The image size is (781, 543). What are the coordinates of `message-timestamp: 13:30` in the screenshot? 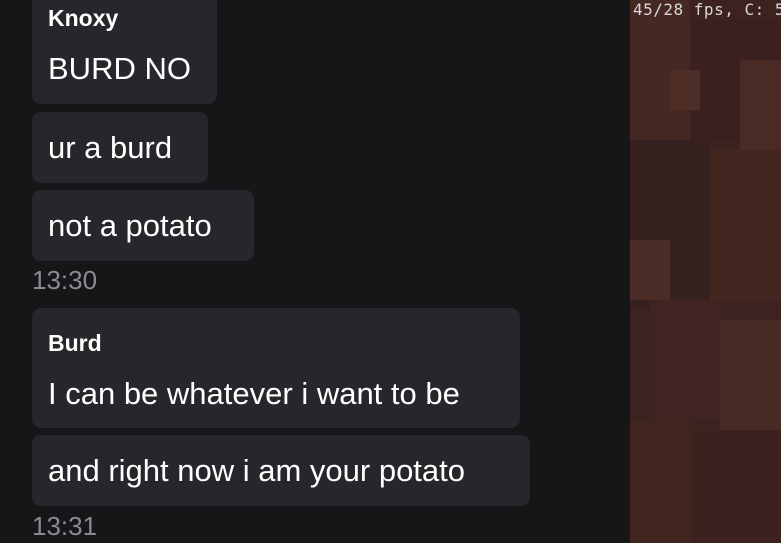 It's located at (65, 280).